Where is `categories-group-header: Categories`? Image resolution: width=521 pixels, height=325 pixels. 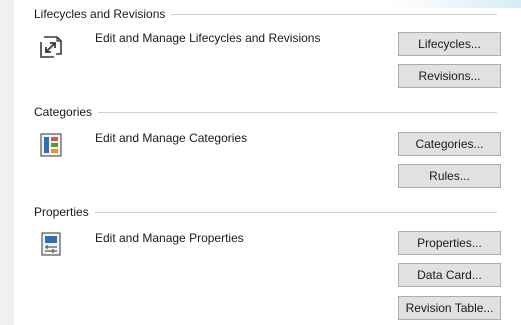
categories-group-header: Categories is located at coordinates (265, 112).